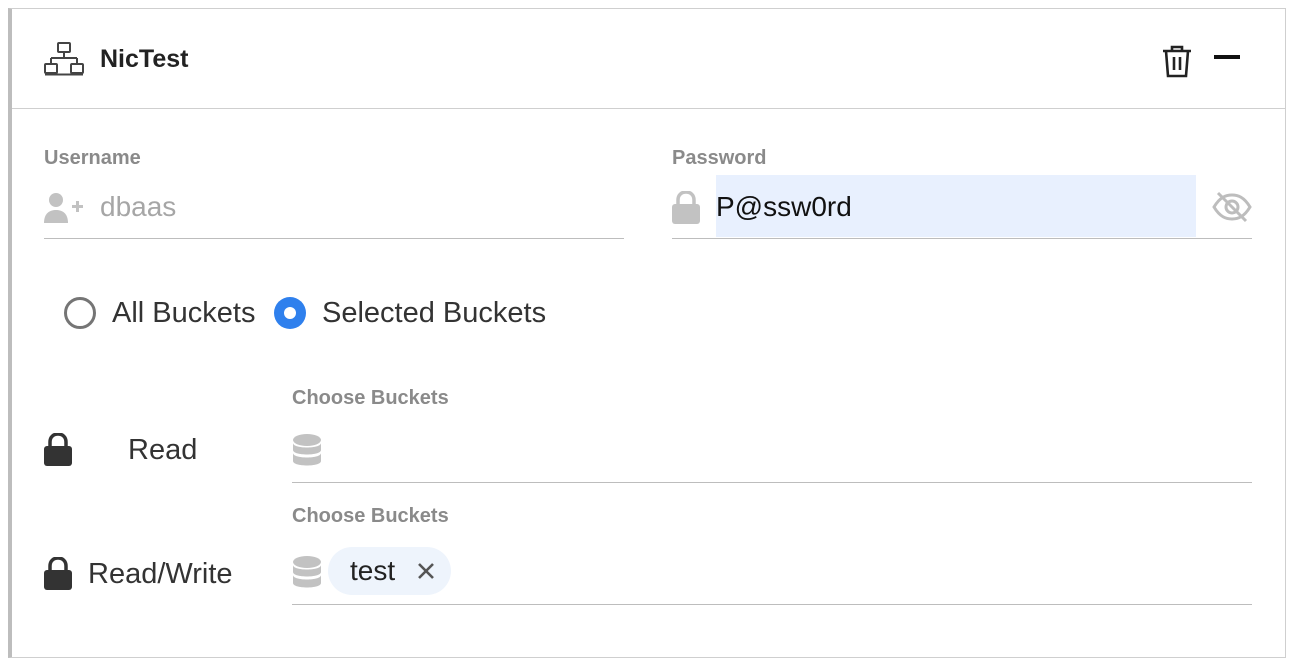  I want to click on network-icon, so click(64, 59).